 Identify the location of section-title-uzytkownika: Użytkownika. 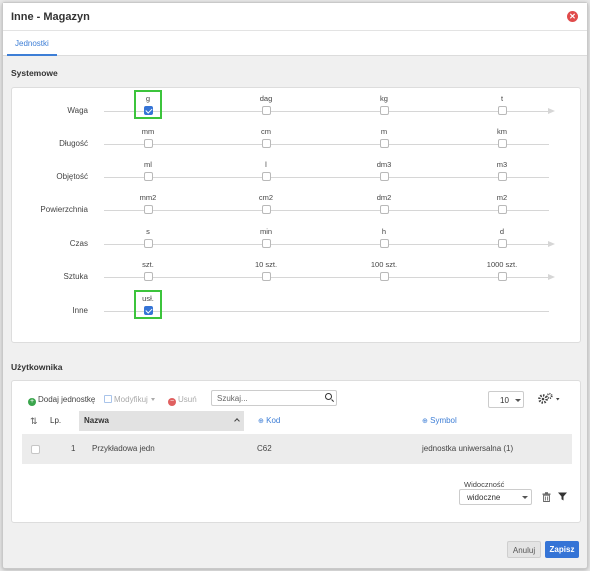
(37, 367).